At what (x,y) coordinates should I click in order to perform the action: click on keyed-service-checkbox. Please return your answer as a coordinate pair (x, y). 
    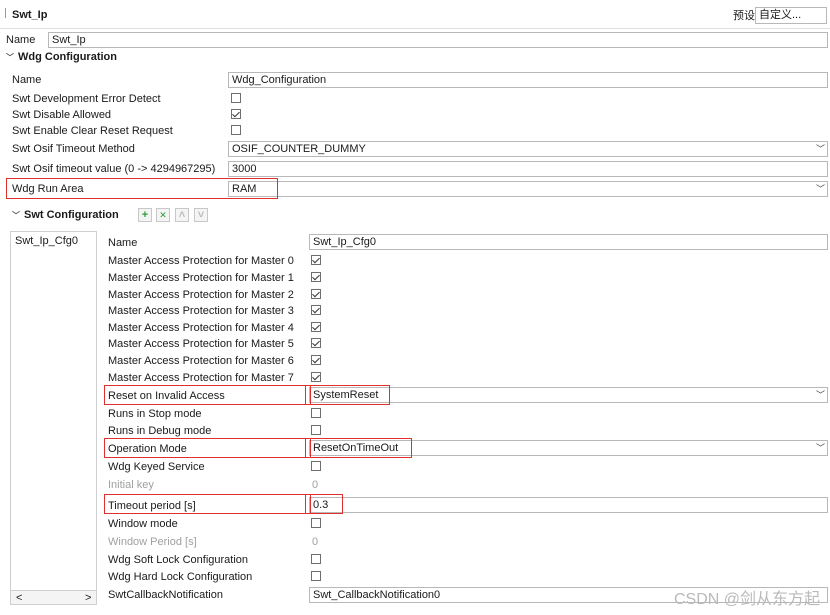
    Looking at the image, I should click on (316, 466).